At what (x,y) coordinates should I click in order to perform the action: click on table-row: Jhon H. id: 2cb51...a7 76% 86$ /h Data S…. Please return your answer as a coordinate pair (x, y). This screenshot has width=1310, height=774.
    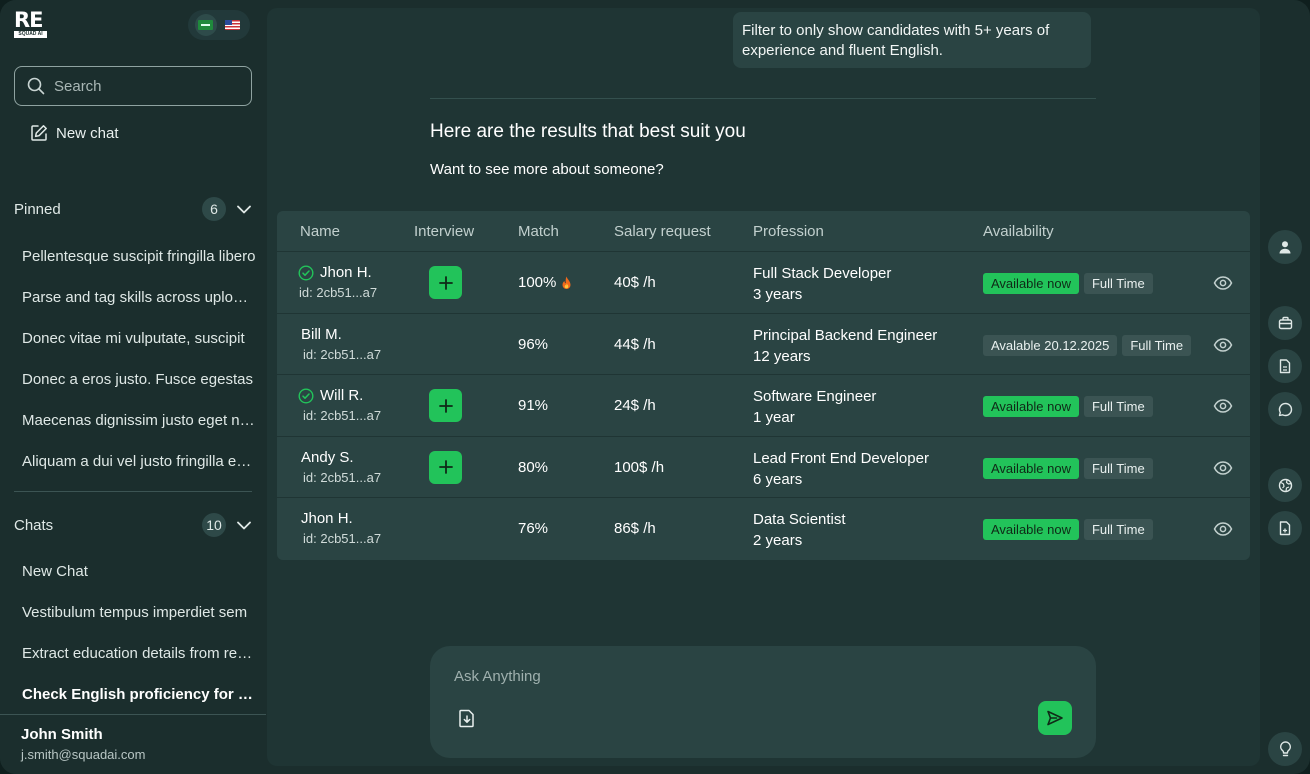
    Looking at the image, I should click on (763, 528).